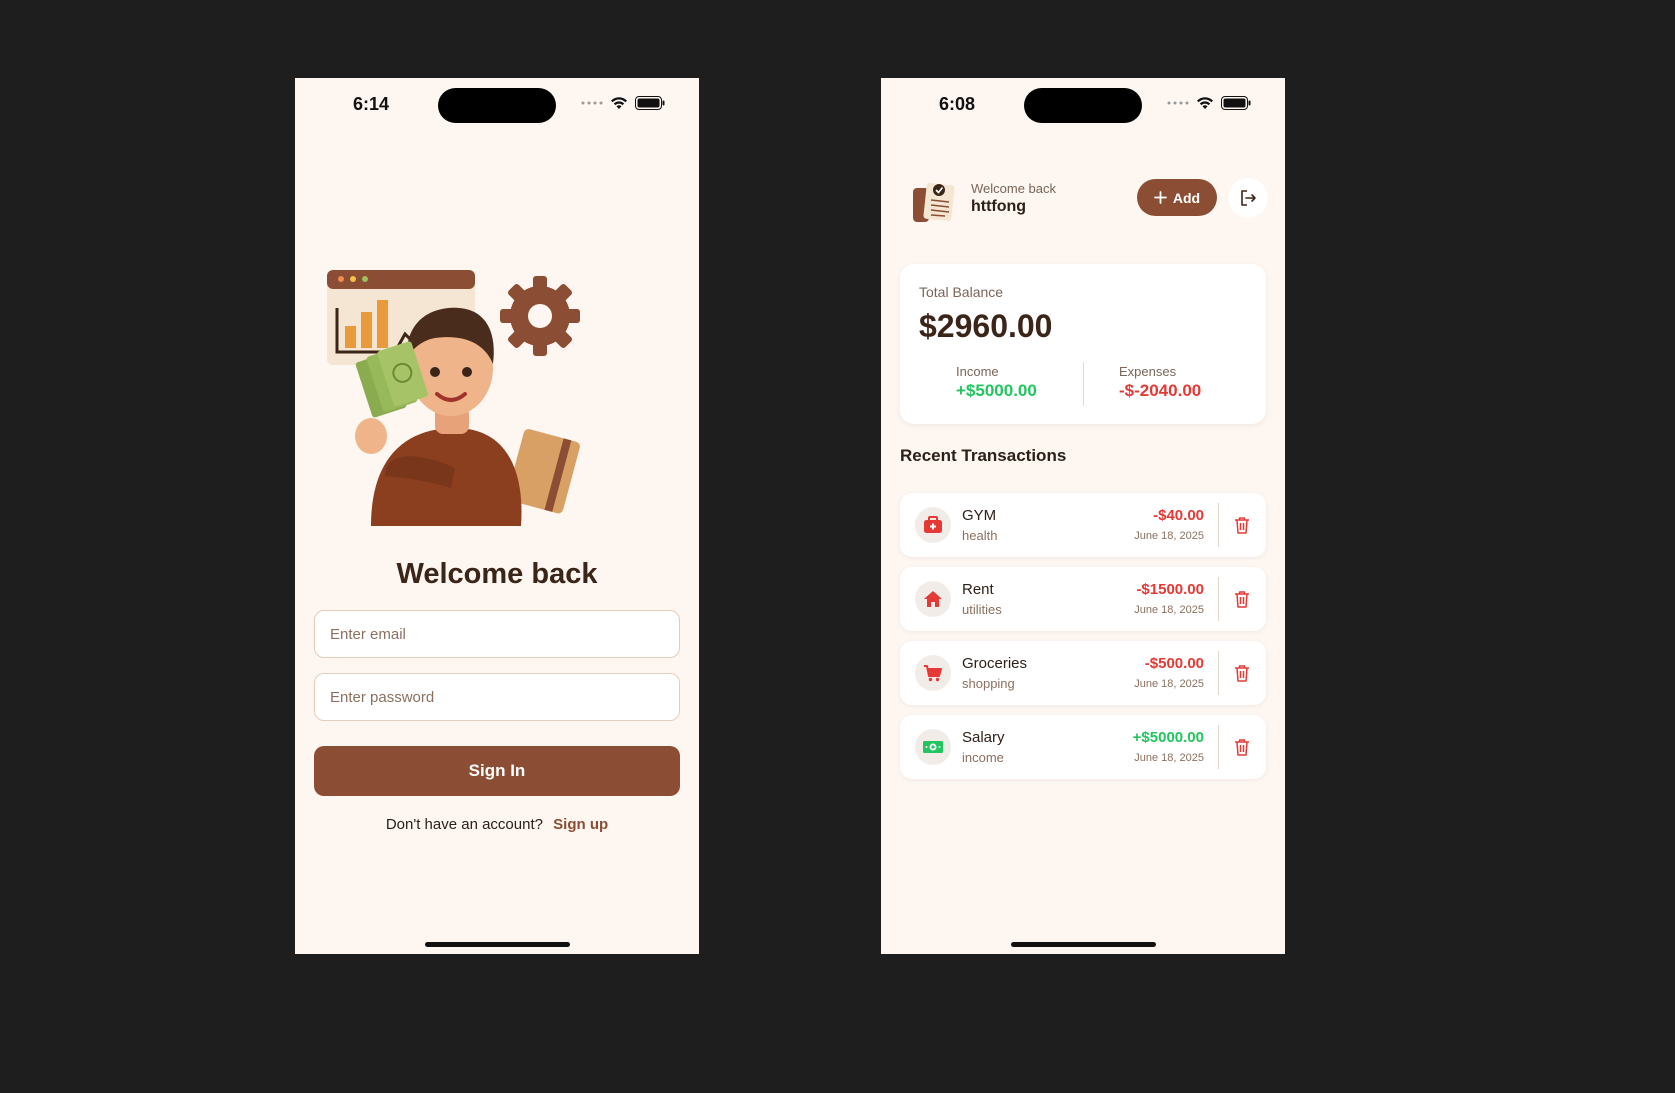 The width and height of the screenshot is (1675, 1093). What do you see at coordinates (980, 535) in the screenshot?
I see `transaction-category: health` at bounding box center [980, 535].